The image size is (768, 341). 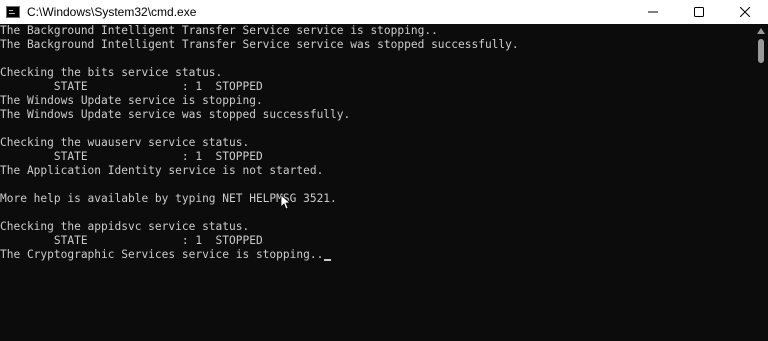 I want to click on window-controls, so click(x=699, y=12).